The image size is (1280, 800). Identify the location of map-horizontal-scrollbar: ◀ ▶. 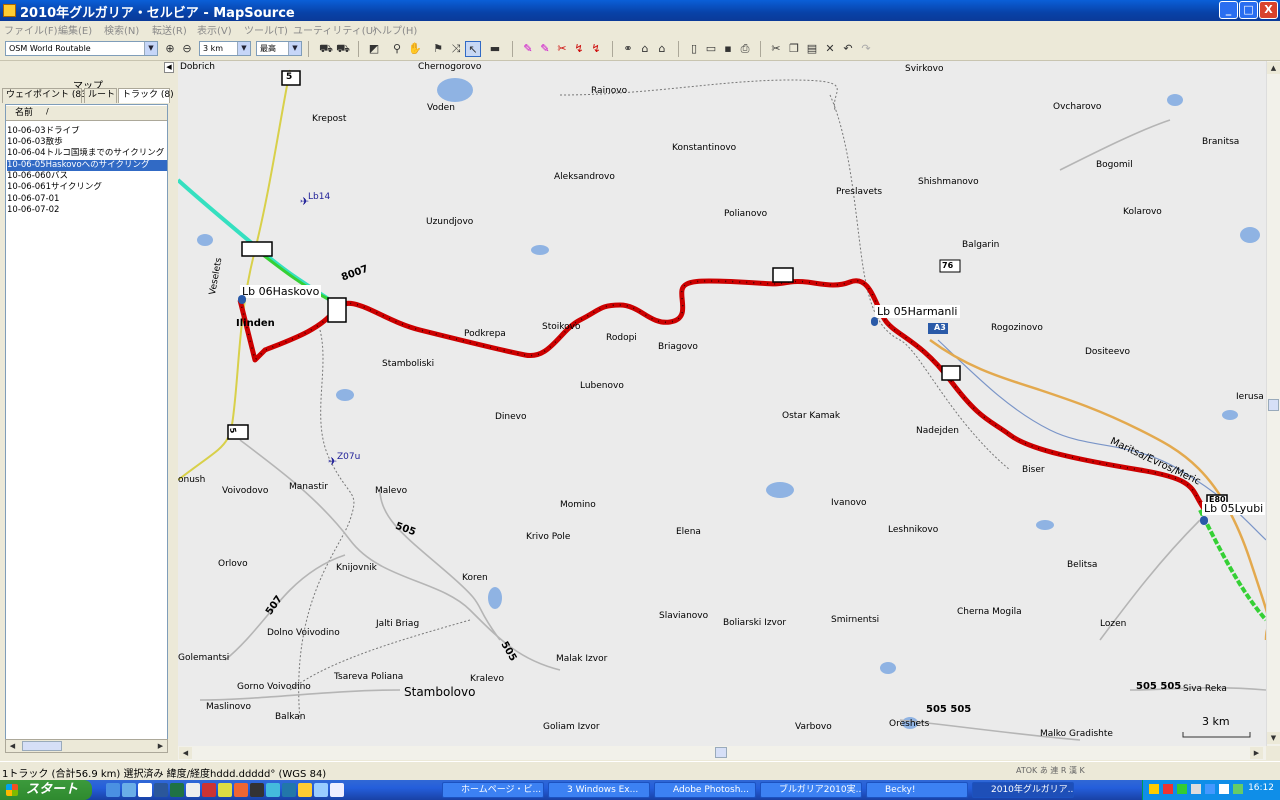
(722, 753).